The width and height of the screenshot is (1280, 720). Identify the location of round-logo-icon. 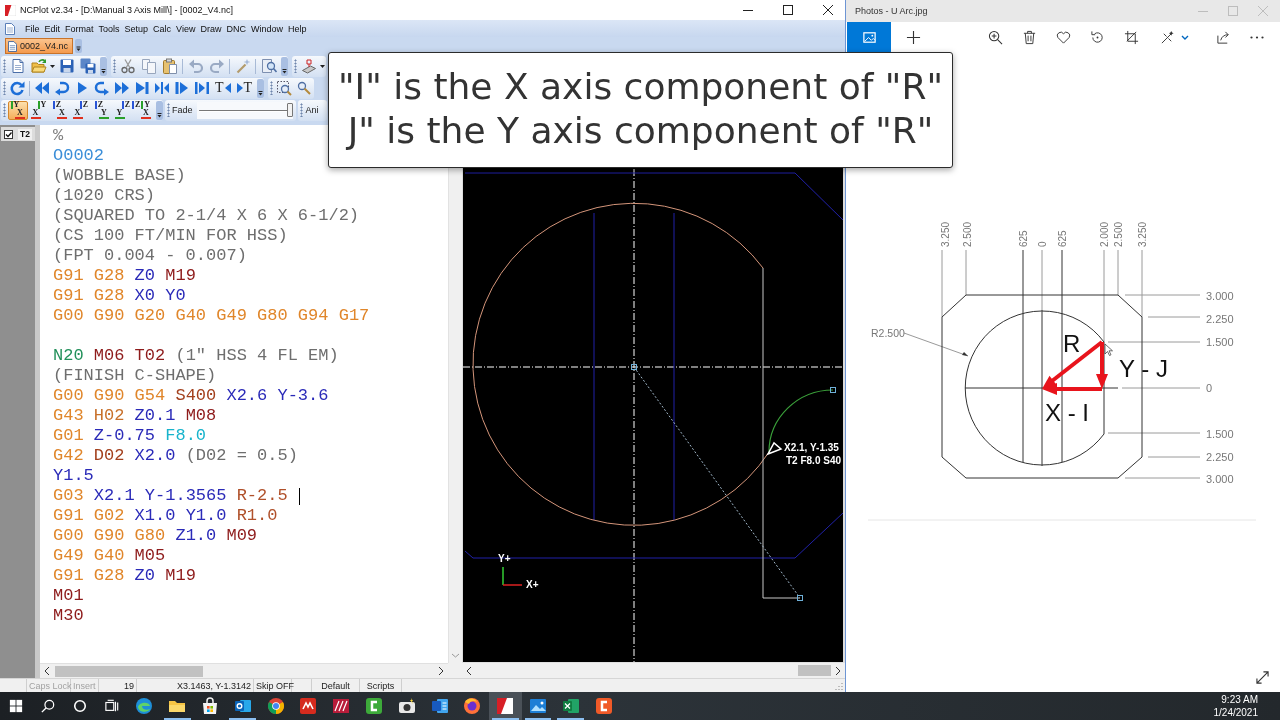
(275, 706).